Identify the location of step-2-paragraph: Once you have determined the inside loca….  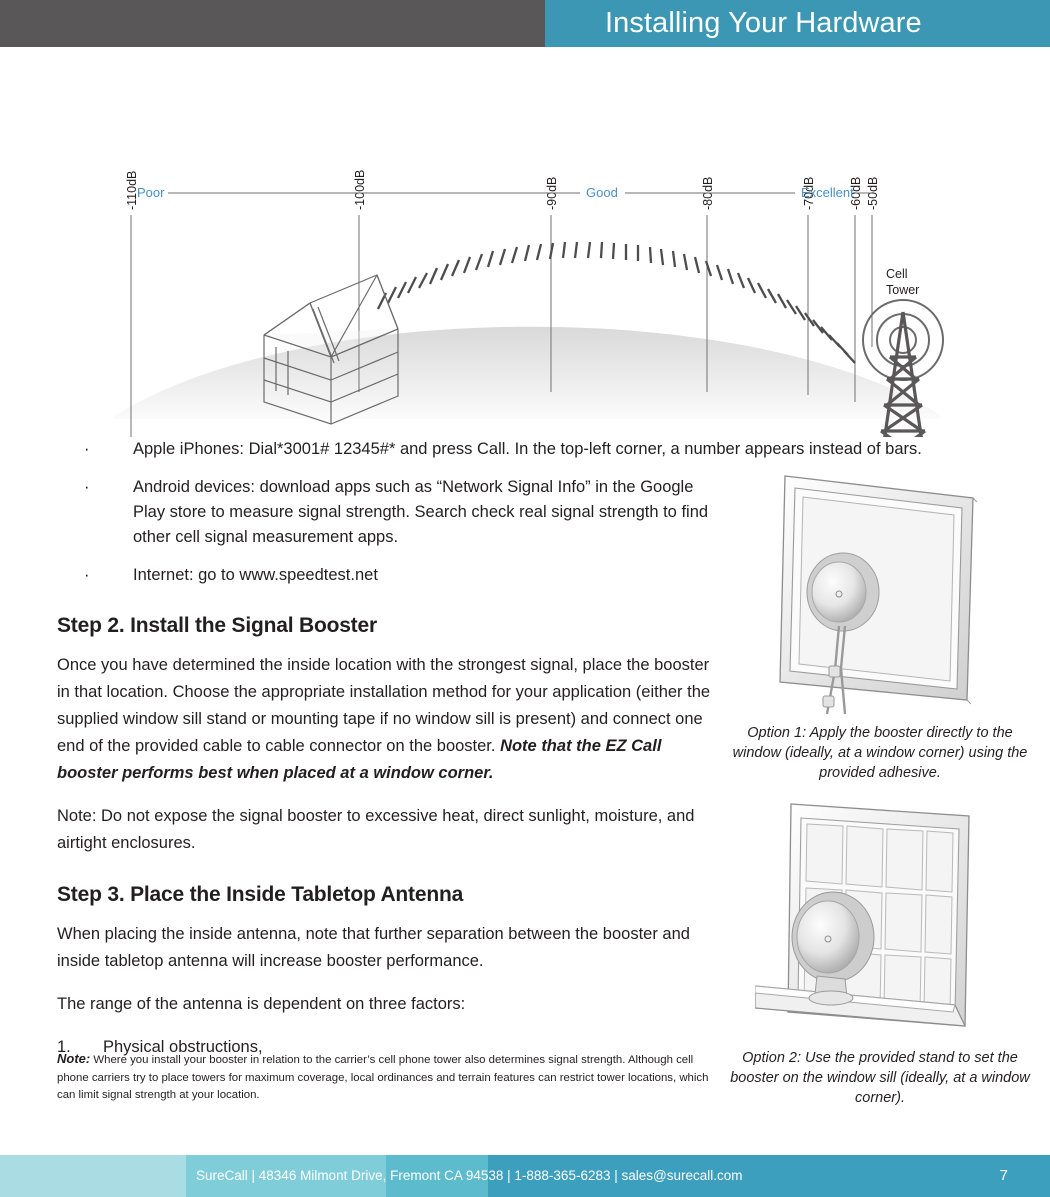
(387, 719).